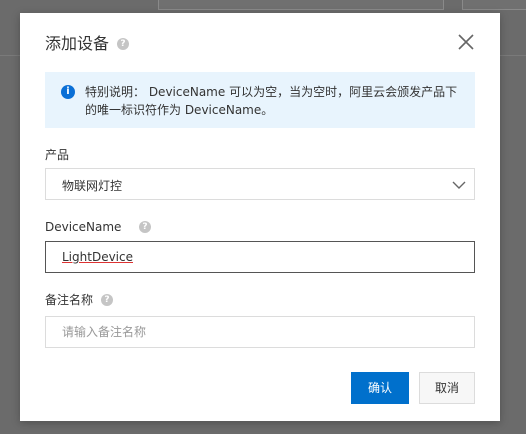 This screenshot has height=434, width=526. Describe the element at coordinates (68, 92) in the screenshot. I see `info-icon: i` at that location.